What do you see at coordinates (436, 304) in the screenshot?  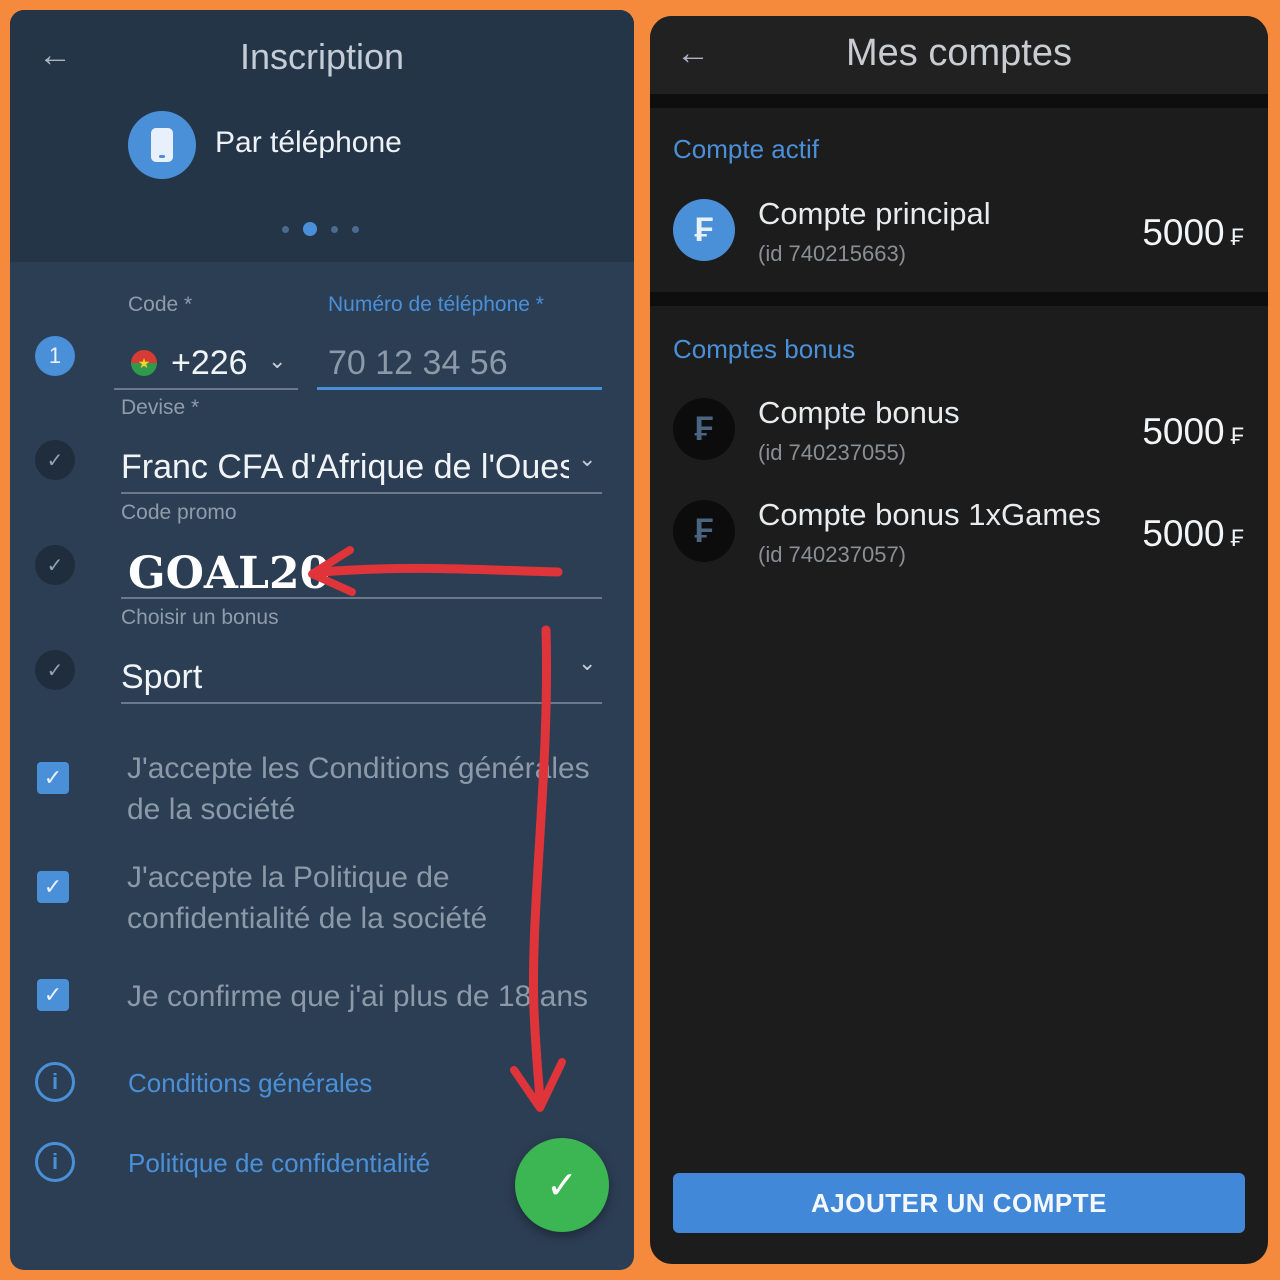 I see `phone-number-label: Numéro de téléphone *` at bounding box center [436, 304].